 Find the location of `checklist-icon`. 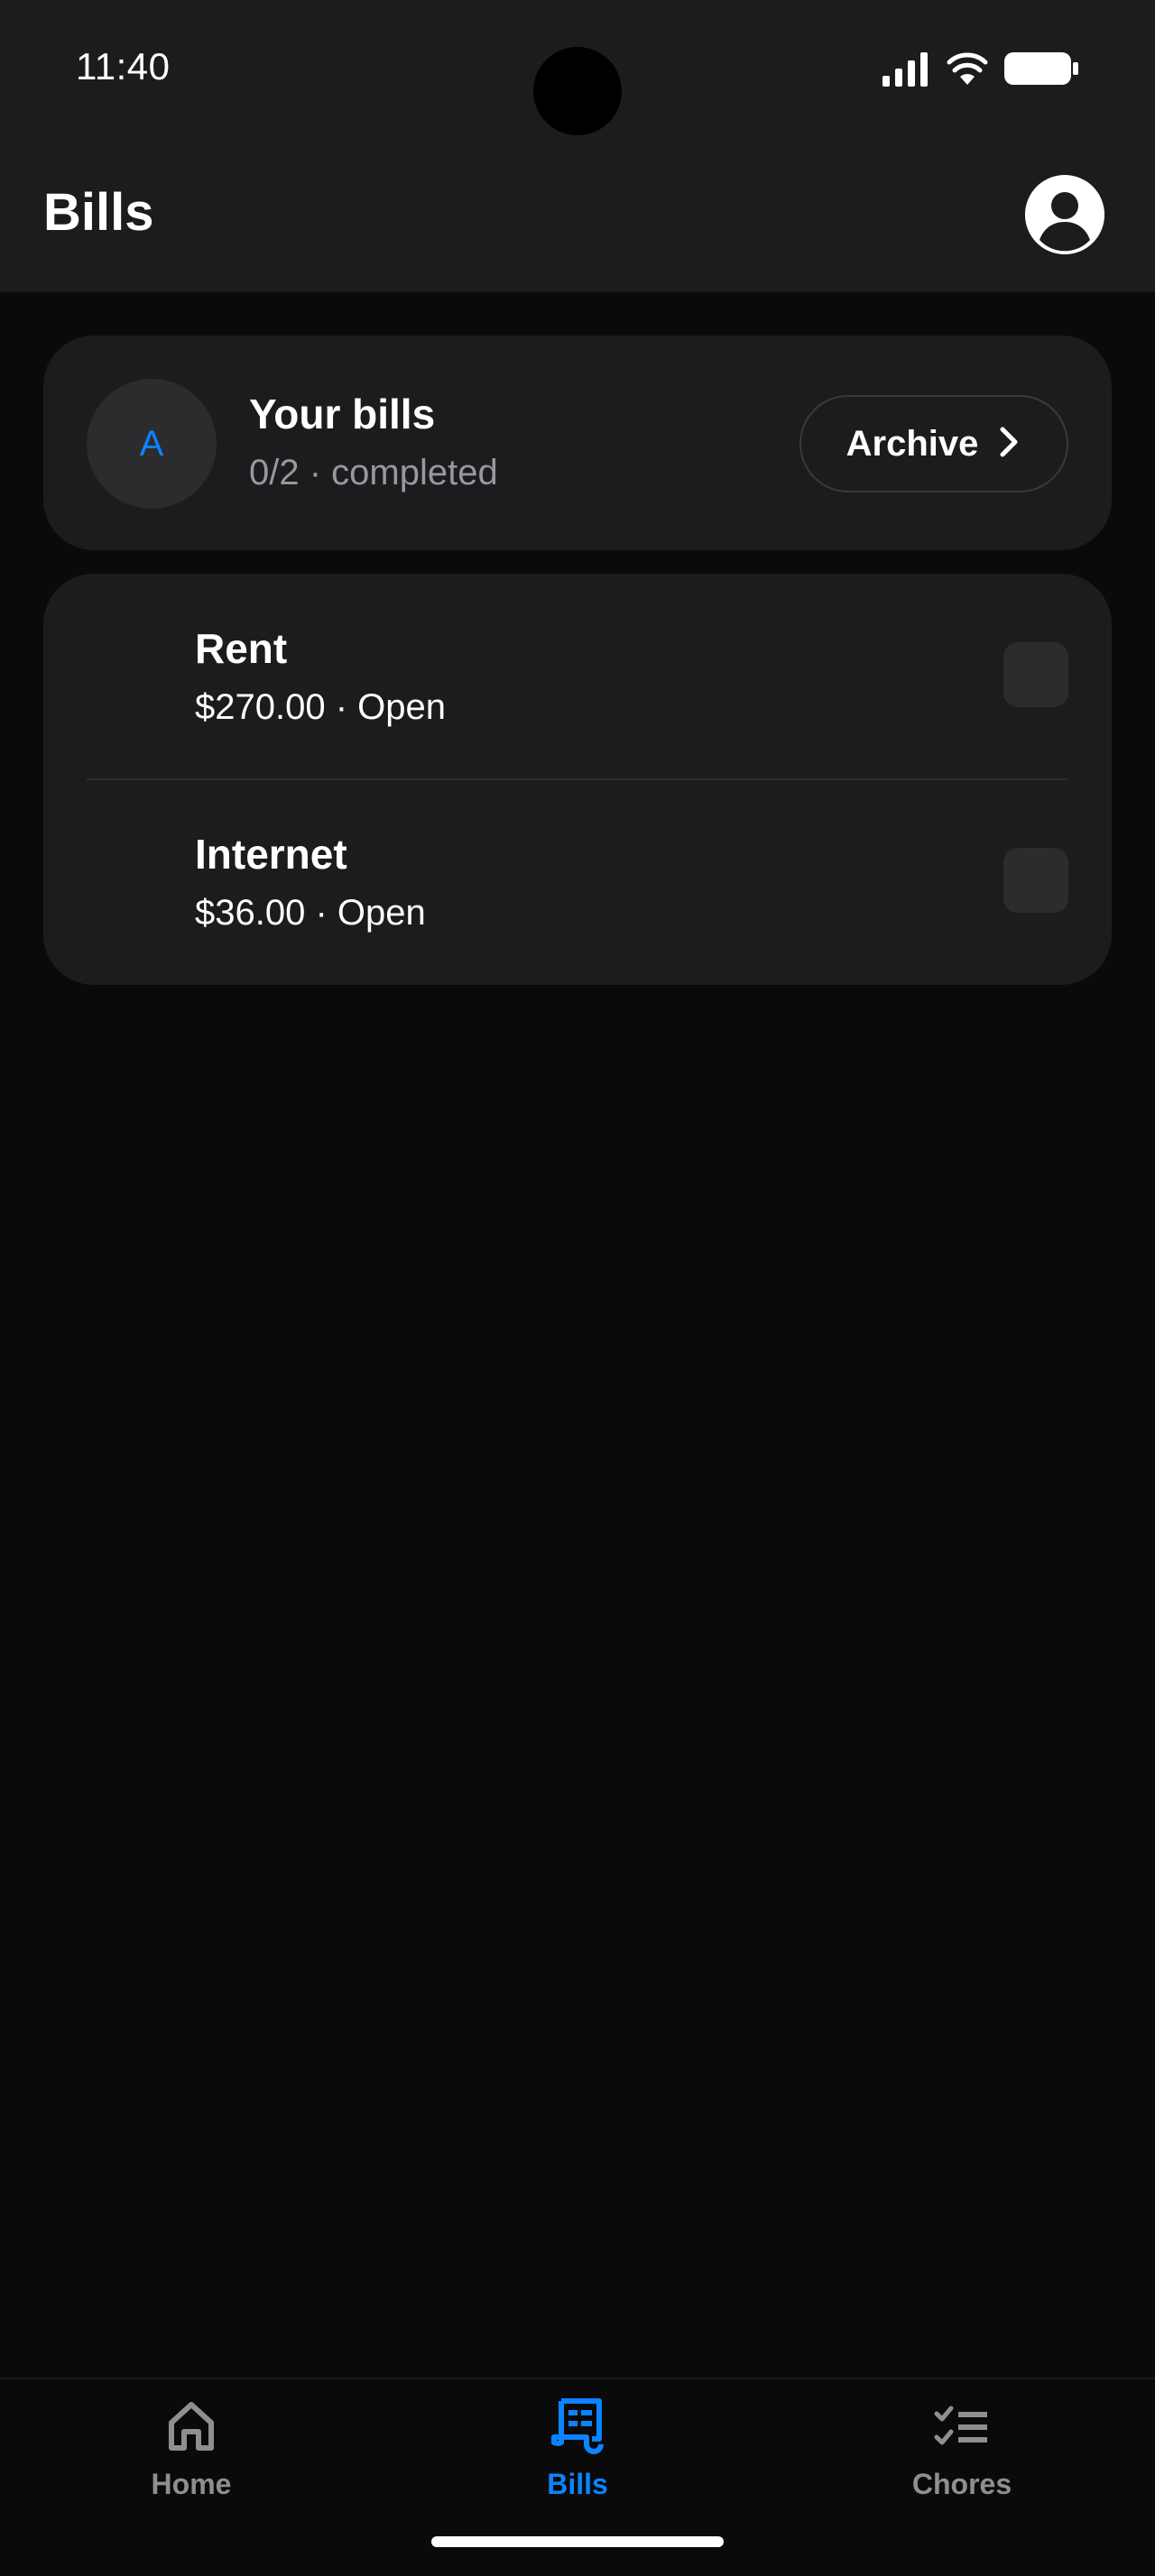

checklist-icon is located at coordinates (962, 2426).